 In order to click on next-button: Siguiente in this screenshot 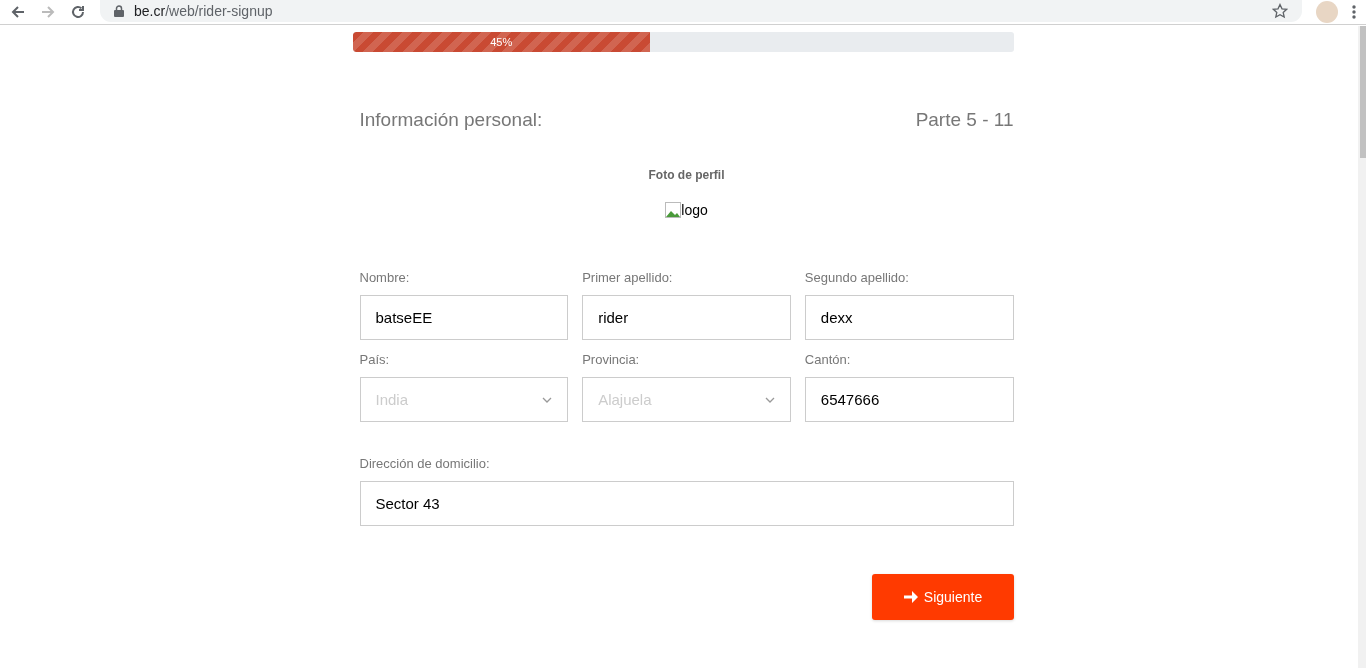, I will do `click(942, 597)`.